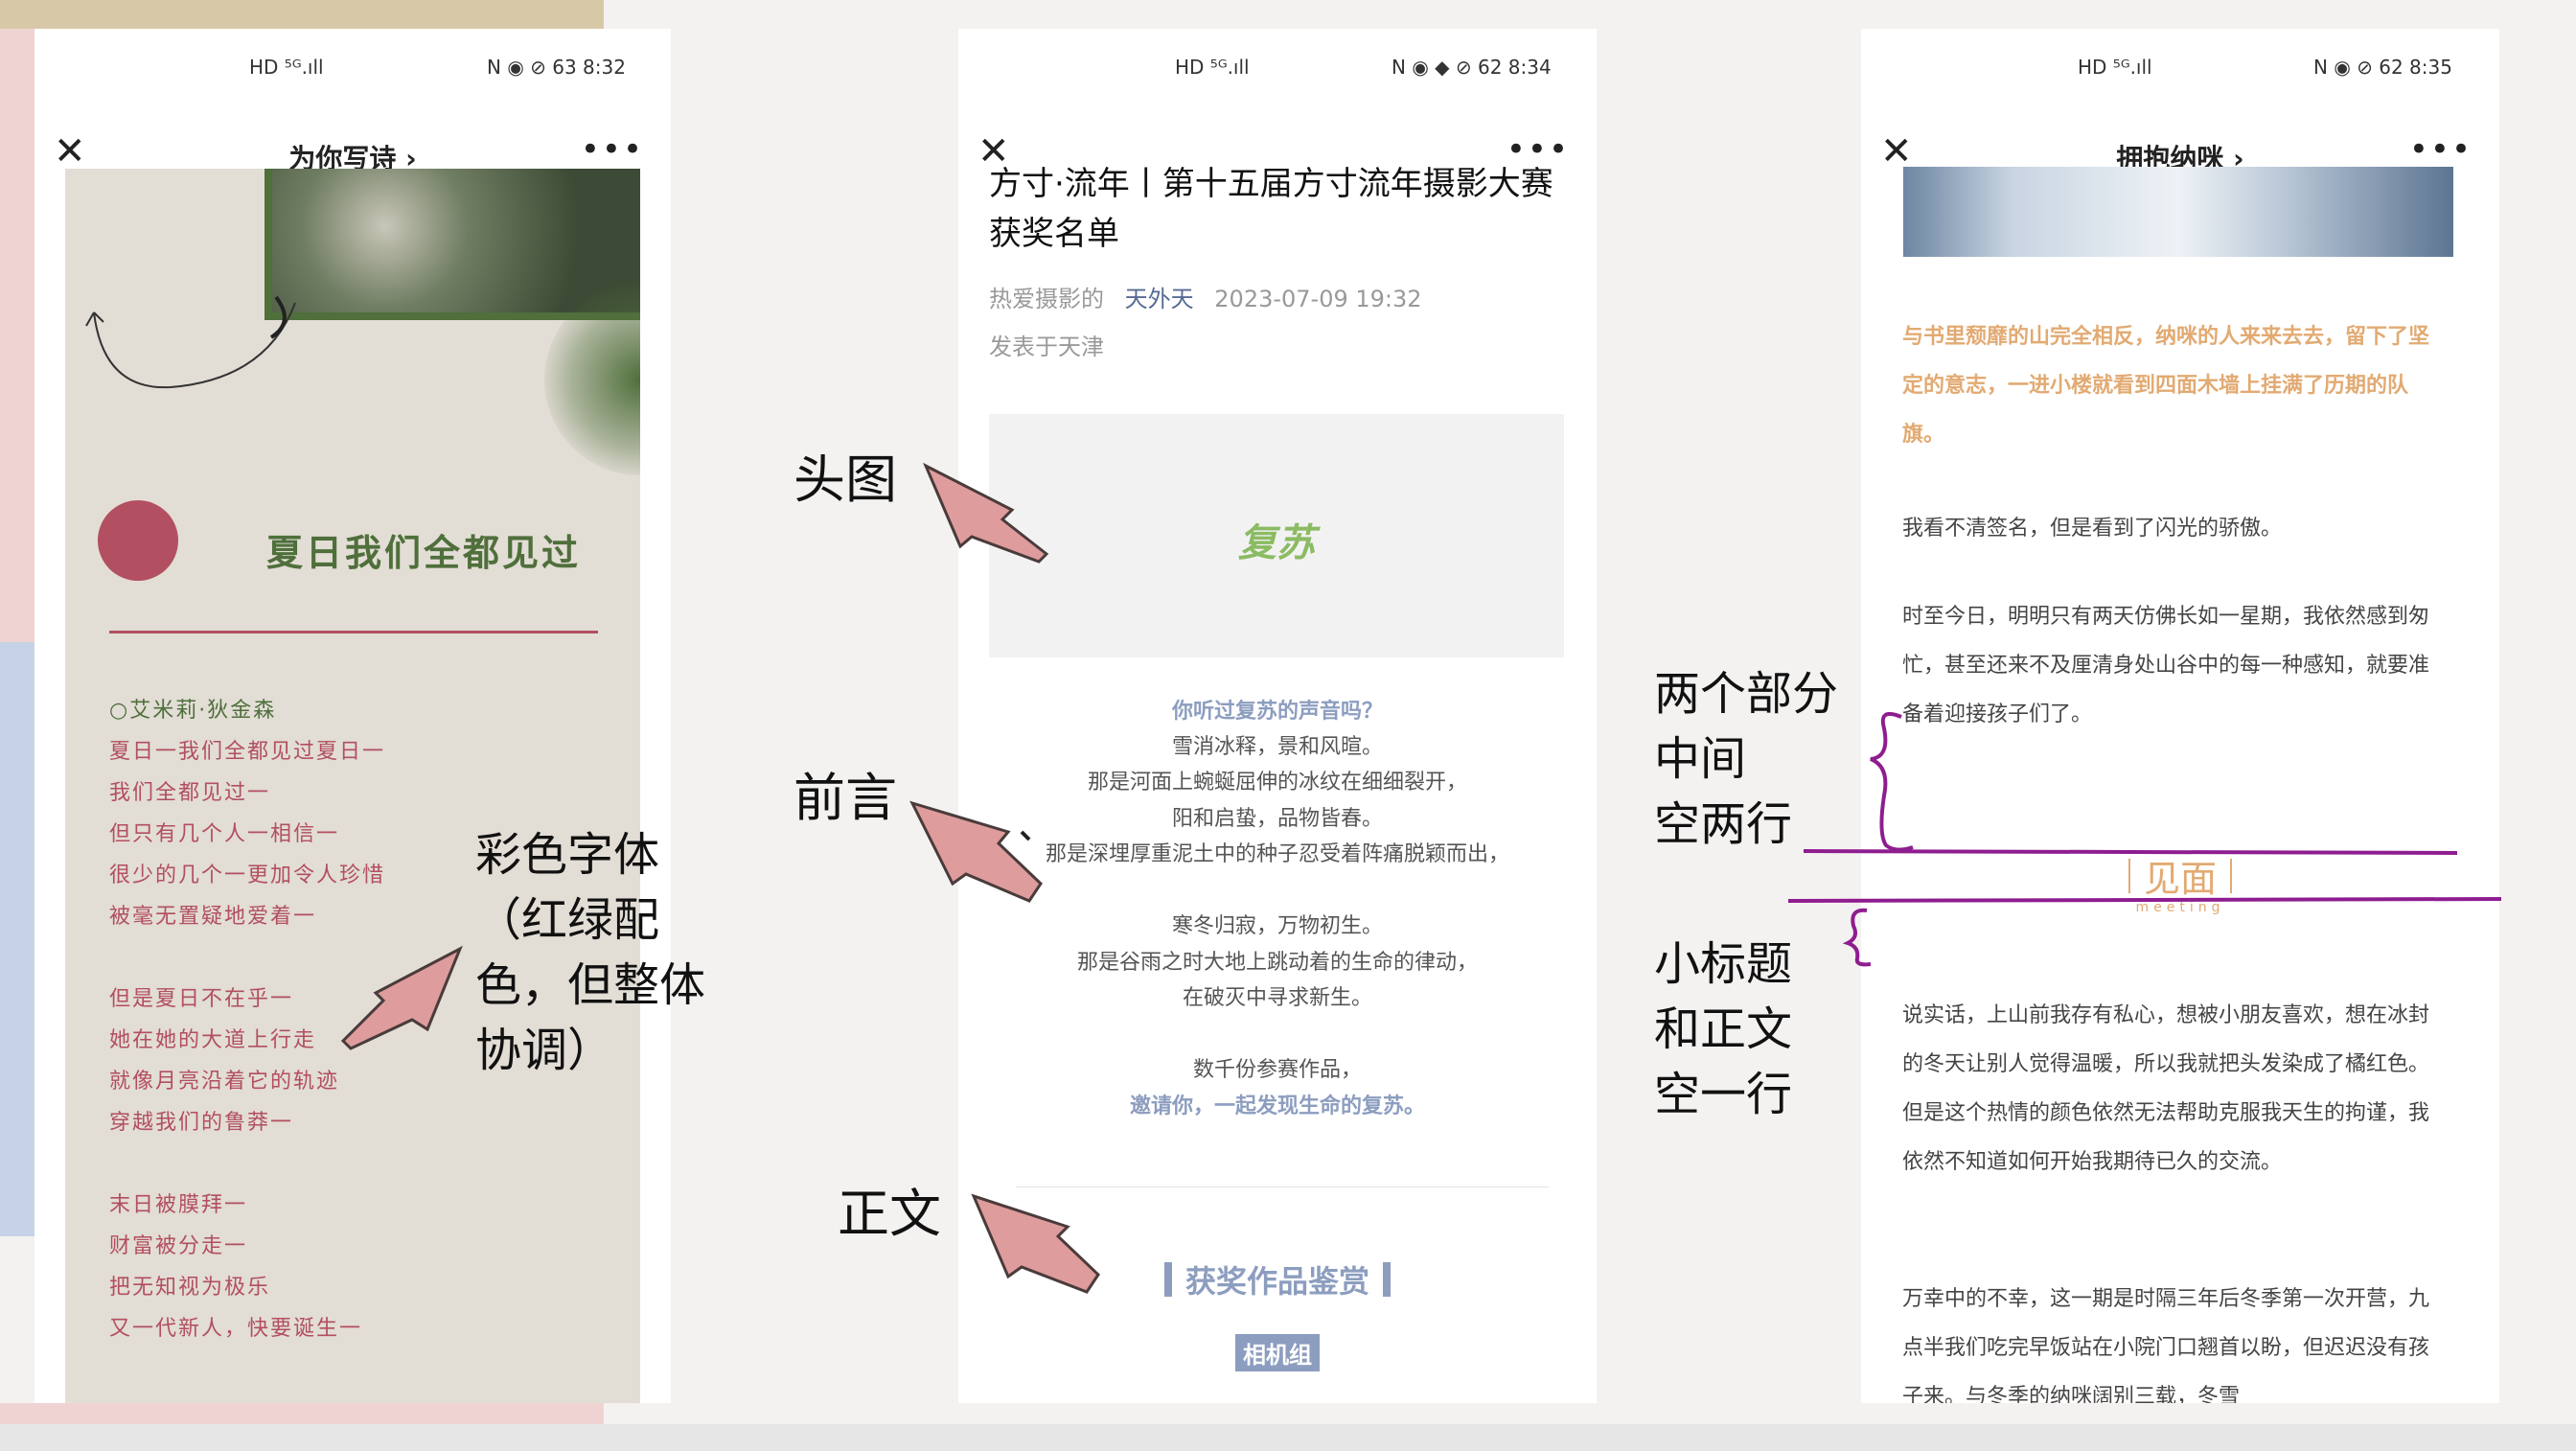  Describe the element at coordinates (985, 513) in the screenshot. I see `arrow-to-head-image` at that location.